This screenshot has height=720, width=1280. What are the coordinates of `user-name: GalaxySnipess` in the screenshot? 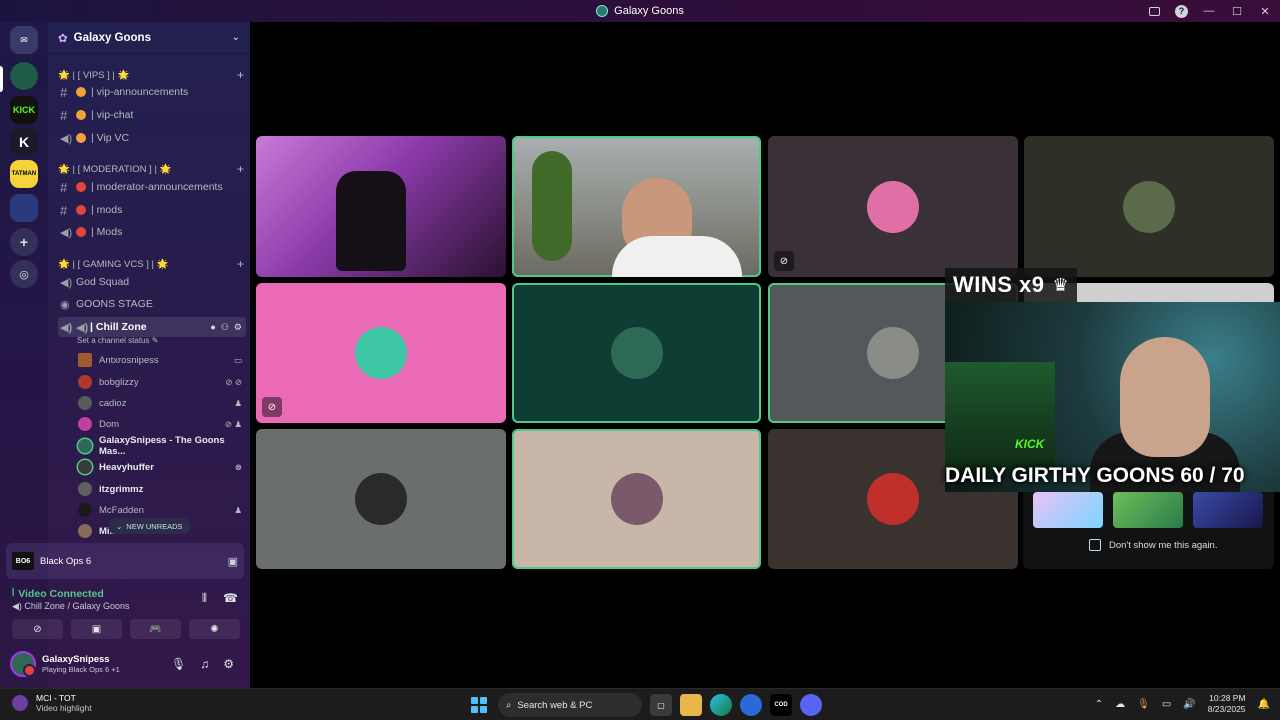 It's located at (81, 659).